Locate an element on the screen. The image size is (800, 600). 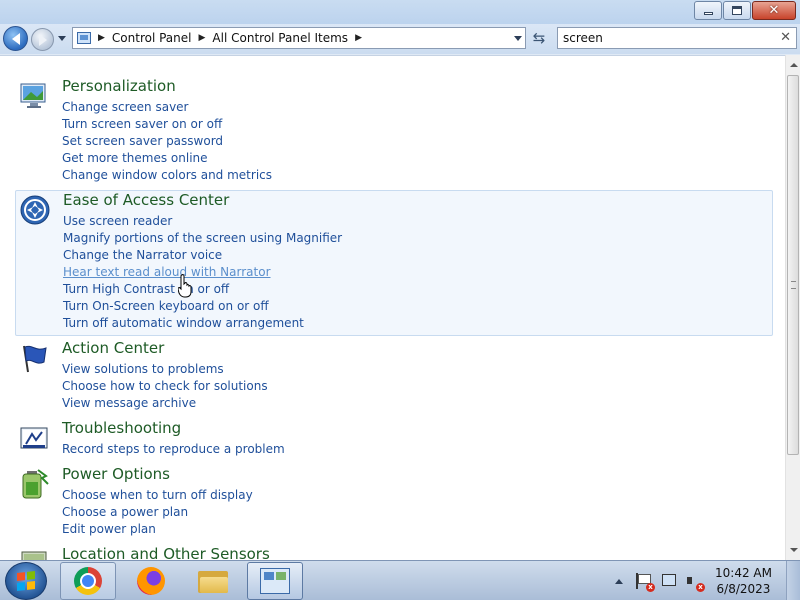
search-box: ✕ is located at coordinates (677, 38).